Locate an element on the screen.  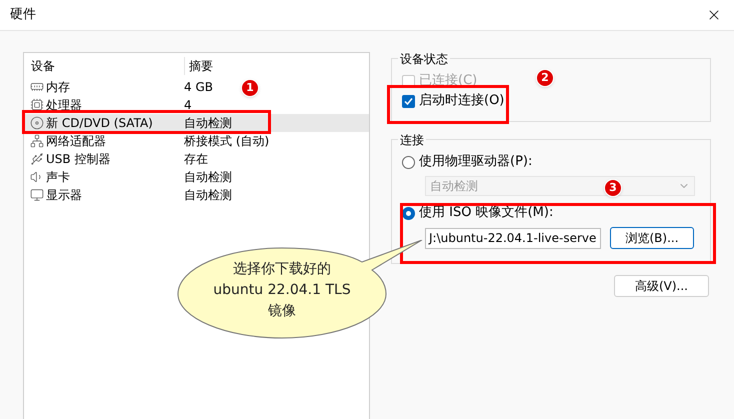
device-row: 内存 4 GB is located at coordinates (119, 87).